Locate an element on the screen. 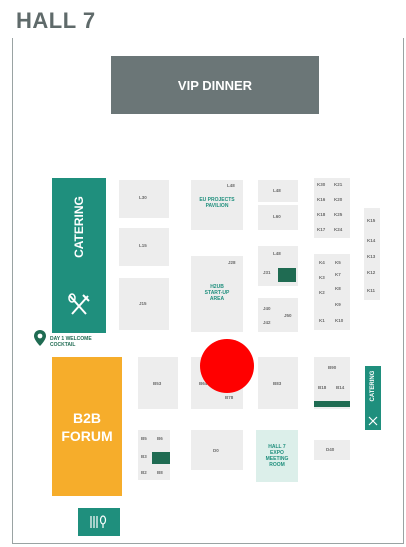 This screenshot has width=406, height=547. booth-label: B6 is located at coordinates (160, 438).